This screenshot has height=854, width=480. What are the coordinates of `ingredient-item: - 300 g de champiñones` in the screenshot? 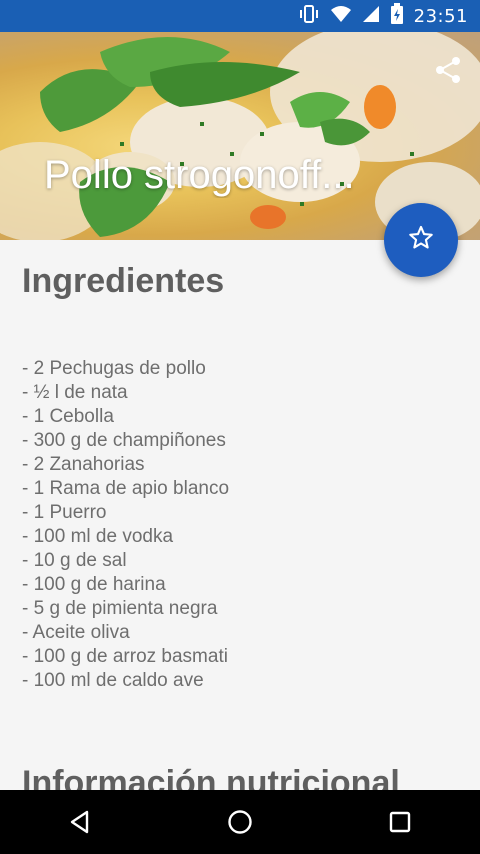 It's located at (124, 440).